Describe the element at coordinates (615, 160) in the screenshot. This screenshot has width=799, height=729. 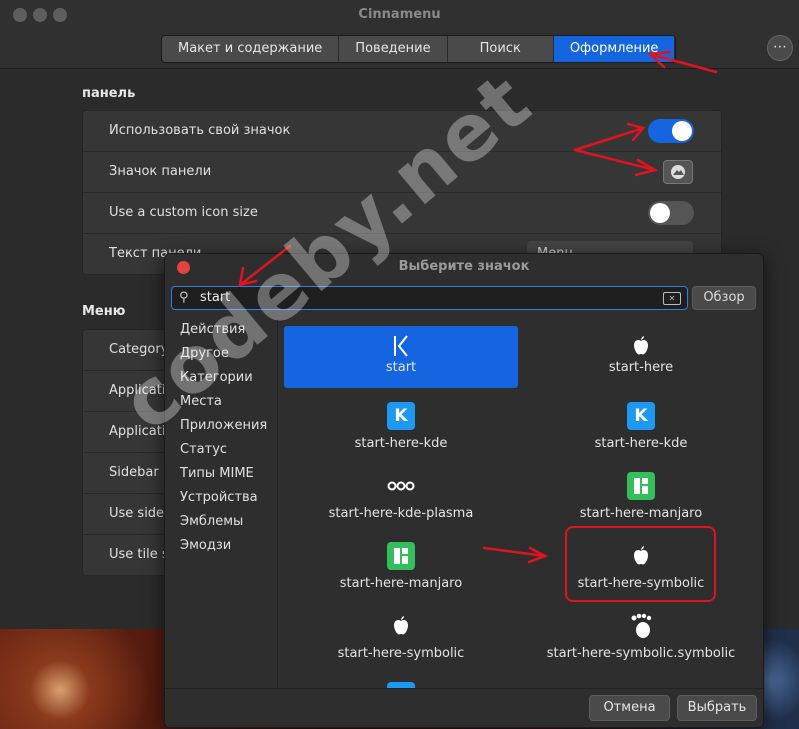
I see `arrow-annotation` at that location.